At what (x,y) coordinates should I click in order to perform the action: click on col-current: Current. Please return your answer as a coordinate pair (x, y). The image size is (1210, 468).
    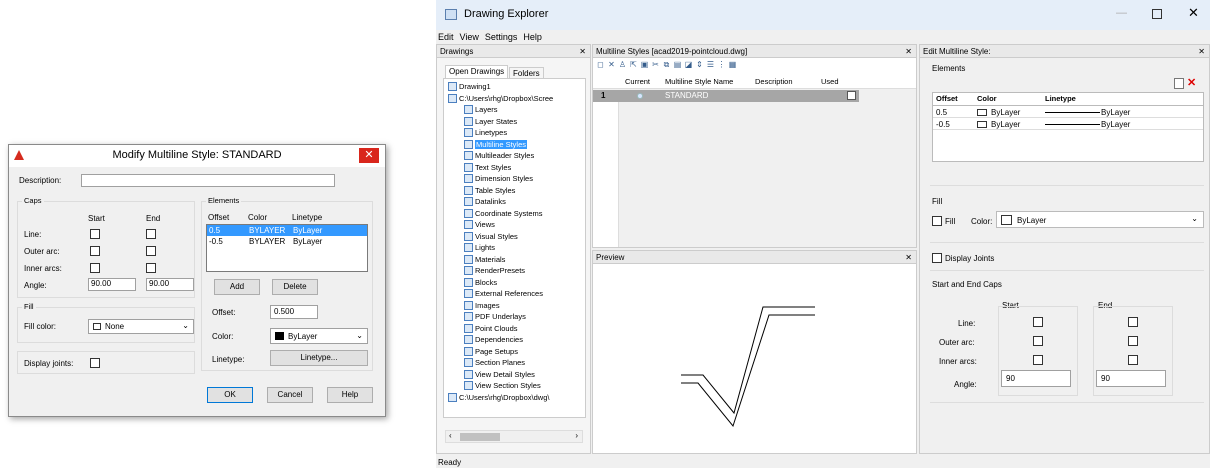
    Looking at the image, I should click on (637, 82).